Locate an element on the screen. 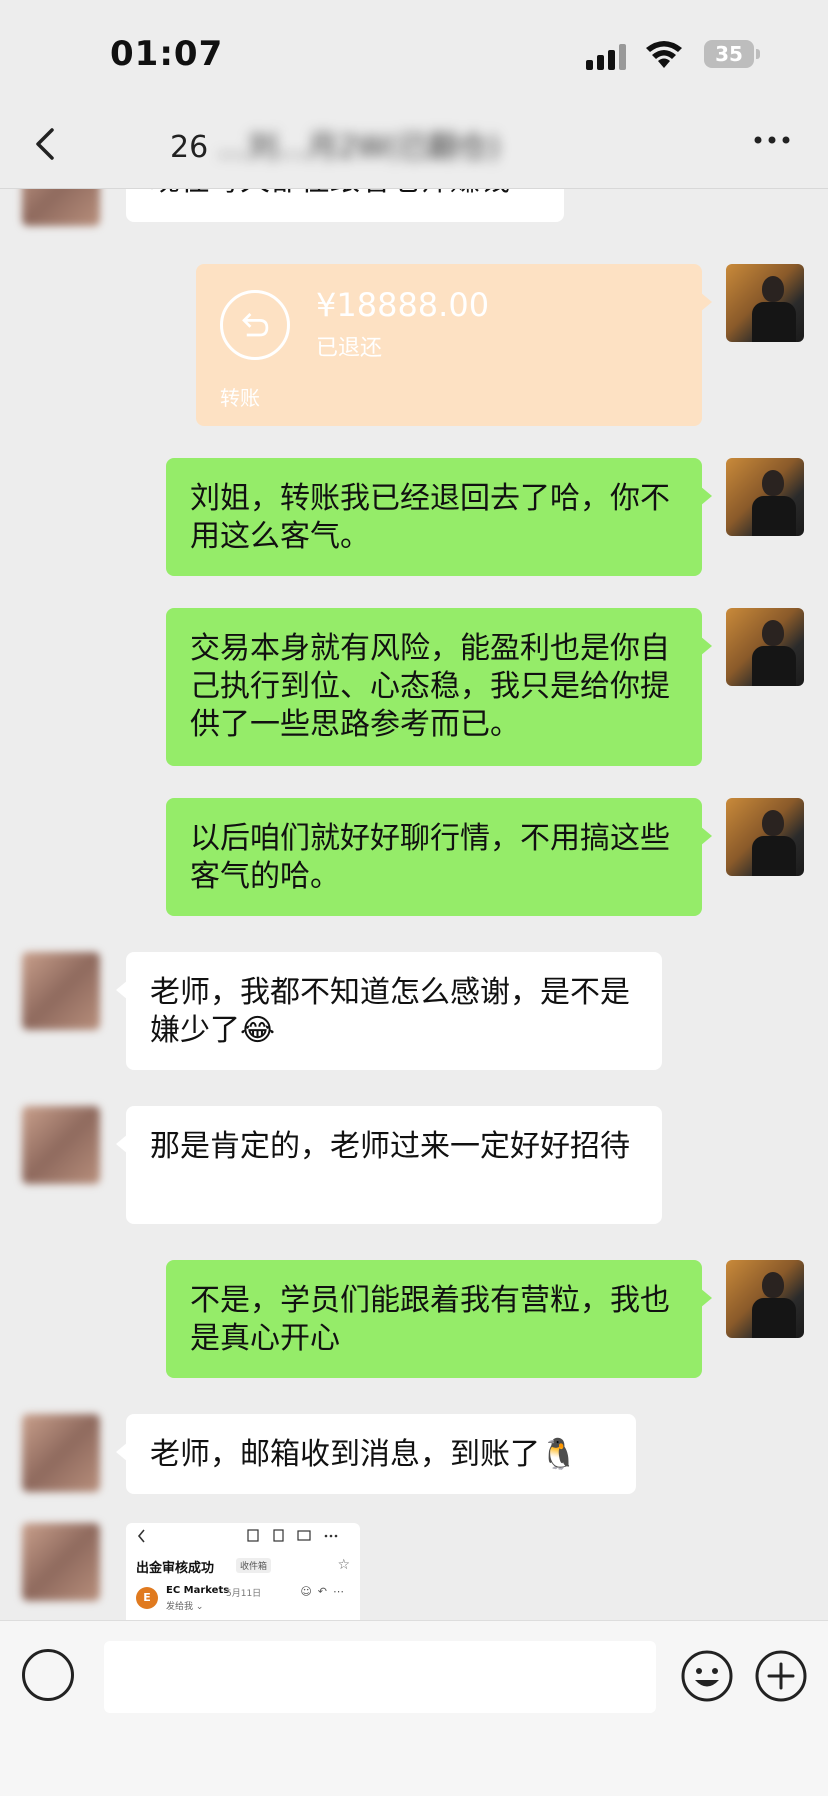 The height and width of the screenshot is (1796, 828). email-subject: 出金审核成功 is located at coordinates (175, 1568).